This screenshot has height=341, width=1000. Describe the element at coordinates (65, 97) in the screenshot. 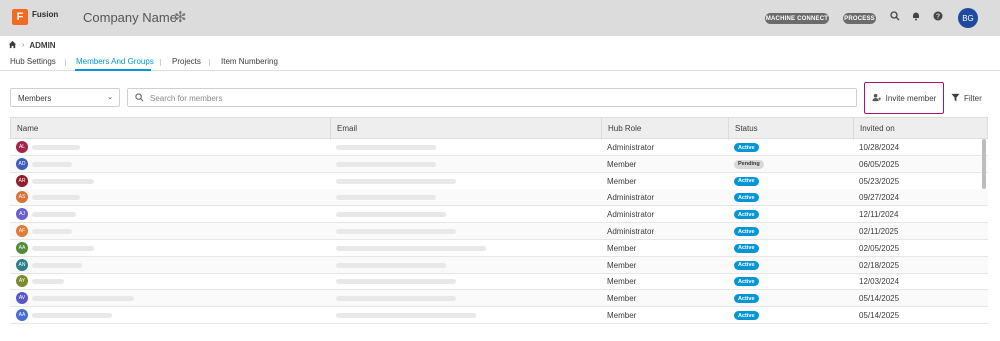

I see `member-type-select: Members ⌄` at that location.